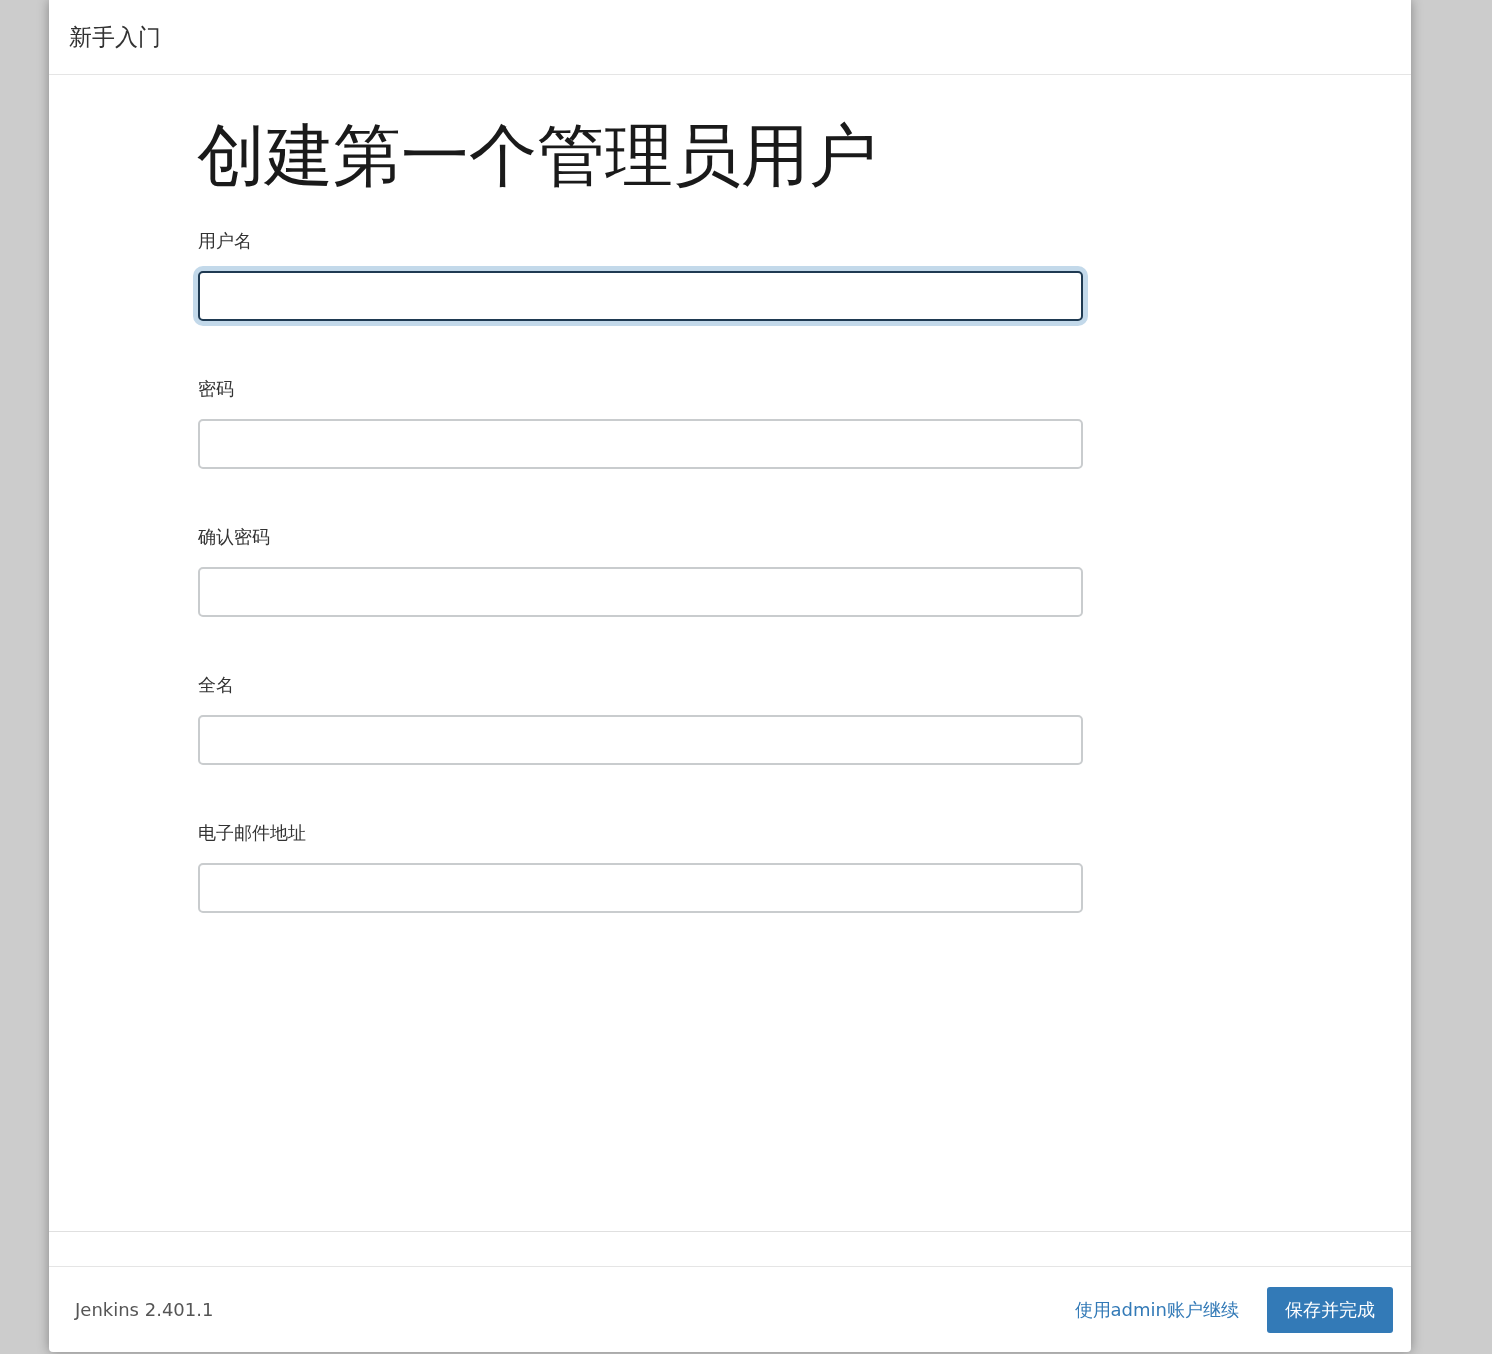  I want to click on field-label: 全名, so click(216, 684).